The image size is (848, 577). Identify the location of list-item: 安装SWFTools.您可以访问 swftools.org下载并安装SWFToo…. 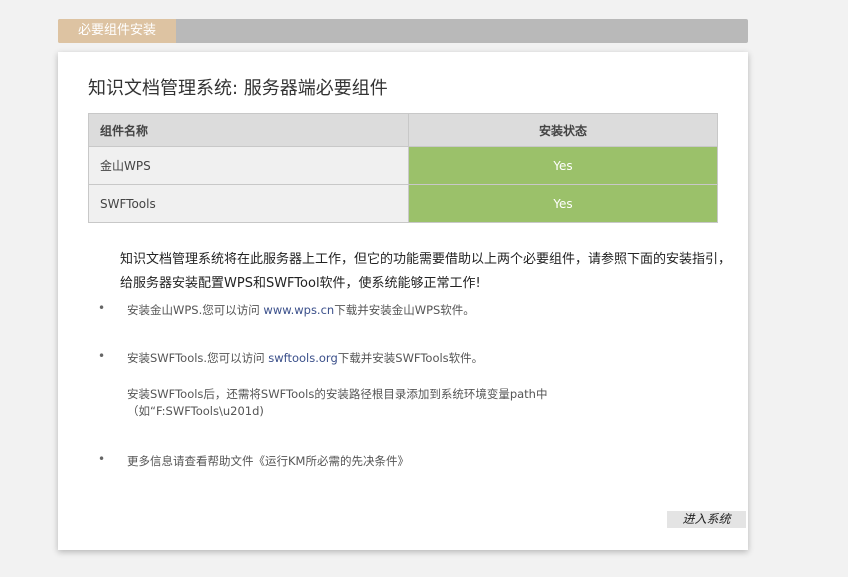
(367, 358).